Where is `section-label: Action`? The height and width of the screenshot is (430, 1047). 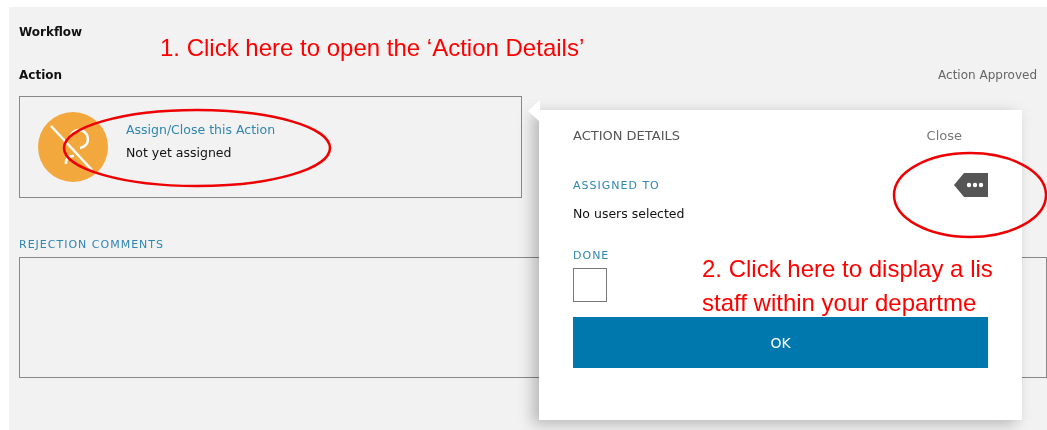
section-label: Action is located at coordinates (41, 75).